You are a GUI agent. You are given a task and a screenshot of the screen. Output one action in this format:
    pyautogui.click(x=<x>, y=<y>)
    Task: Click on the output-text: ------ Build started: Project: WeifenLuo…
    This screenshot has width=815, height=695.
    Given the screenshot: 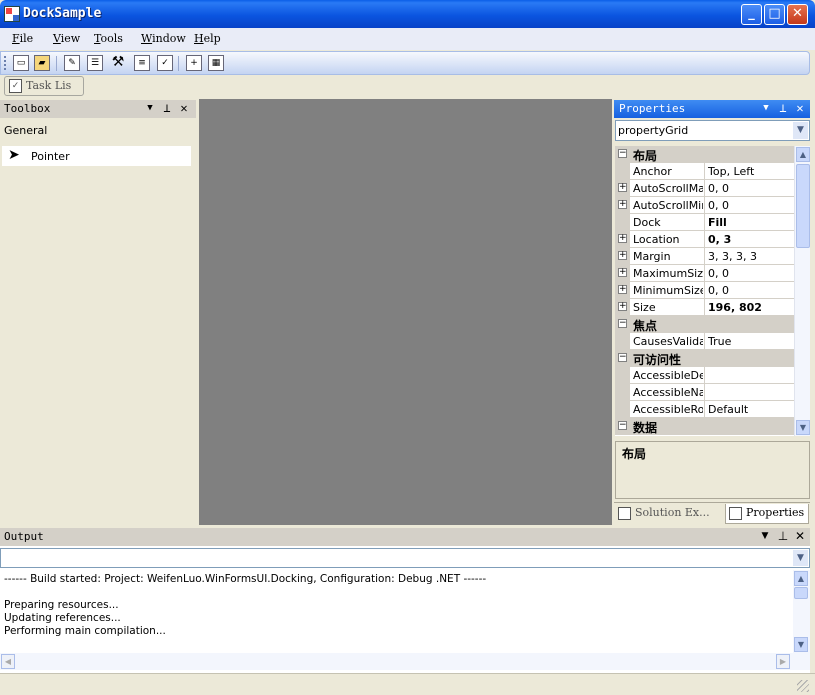 What is the action you would take?
    pyautogui.click(x=396, y=605)
    